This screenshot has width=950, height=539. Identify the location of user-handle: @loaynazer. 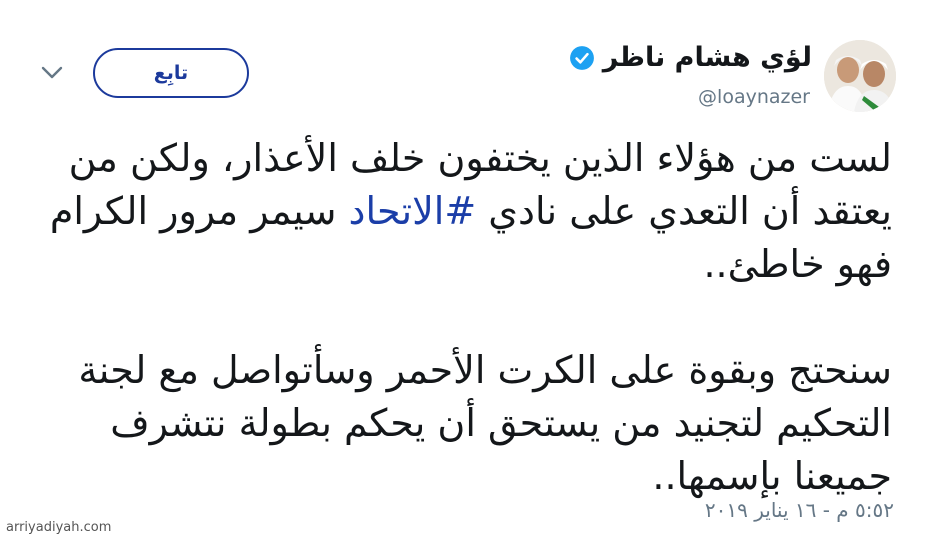
(754, 97).